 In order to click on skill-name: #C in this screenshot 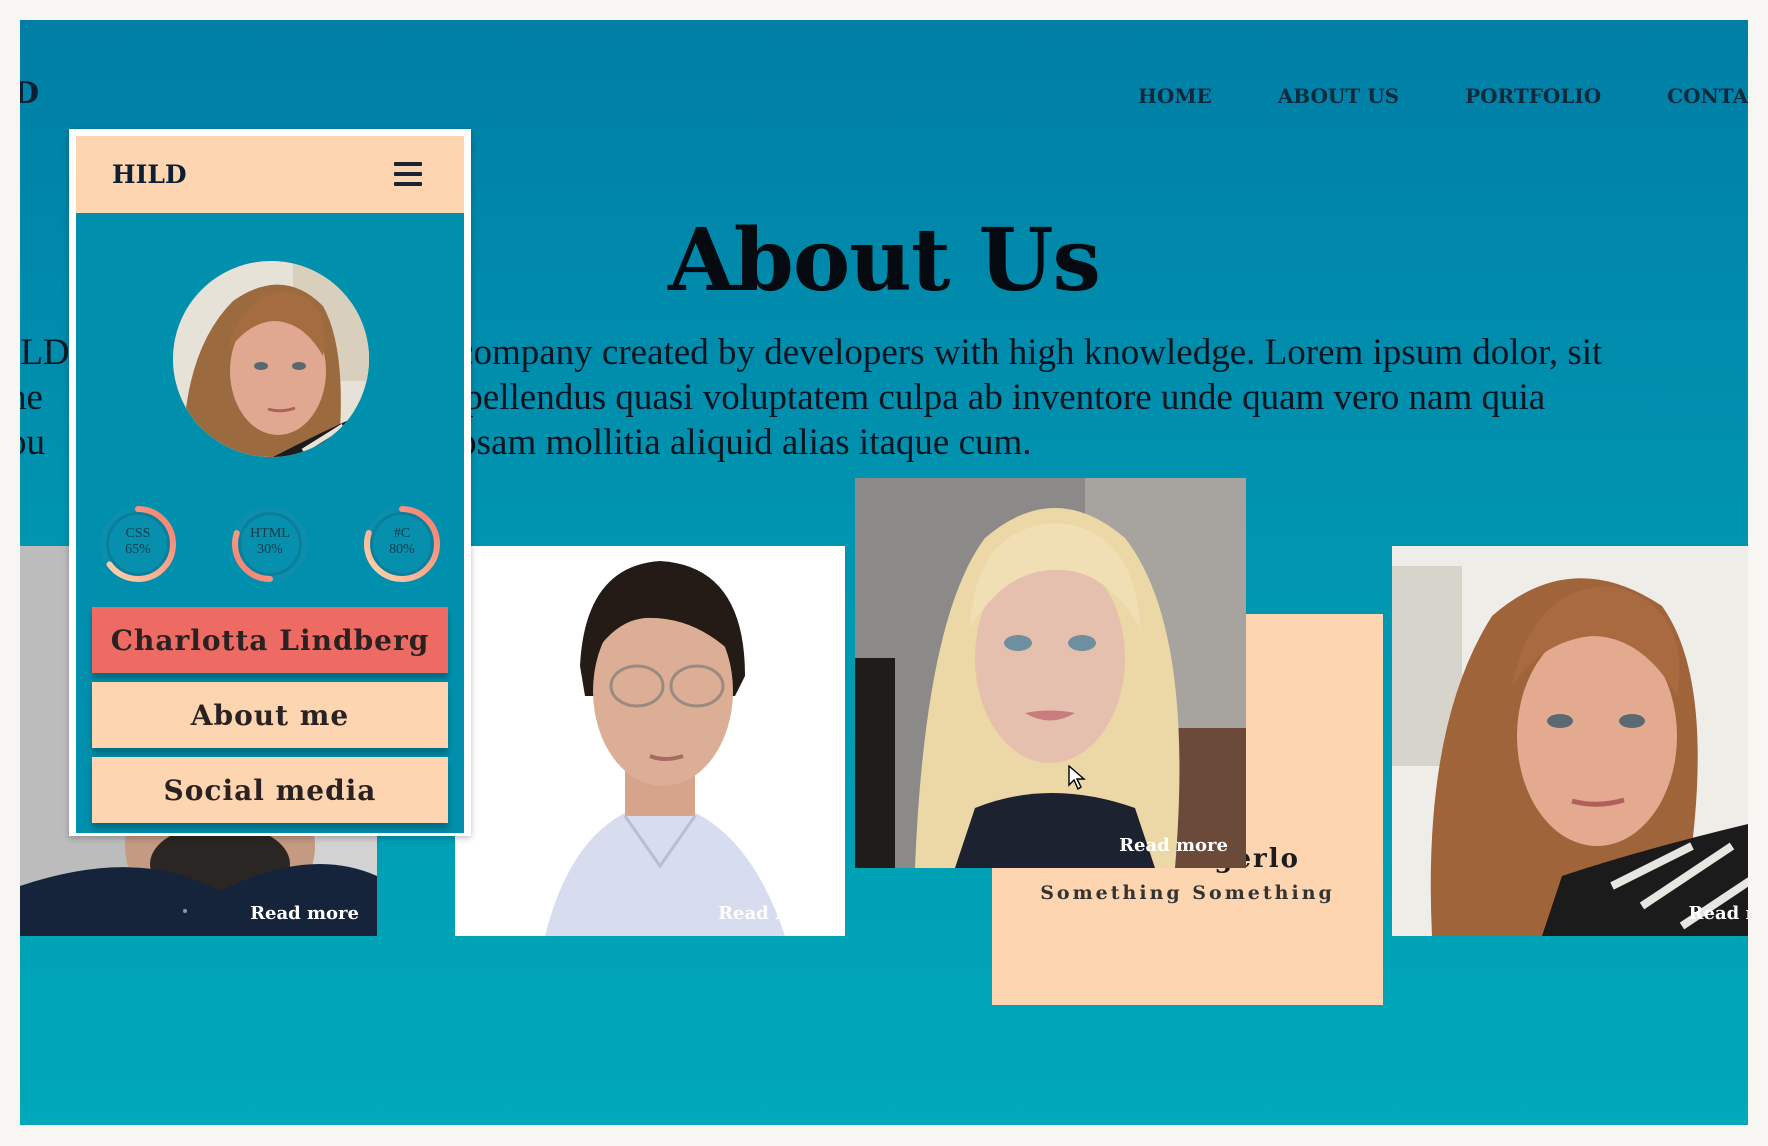, I will do `click(402, 533)`.